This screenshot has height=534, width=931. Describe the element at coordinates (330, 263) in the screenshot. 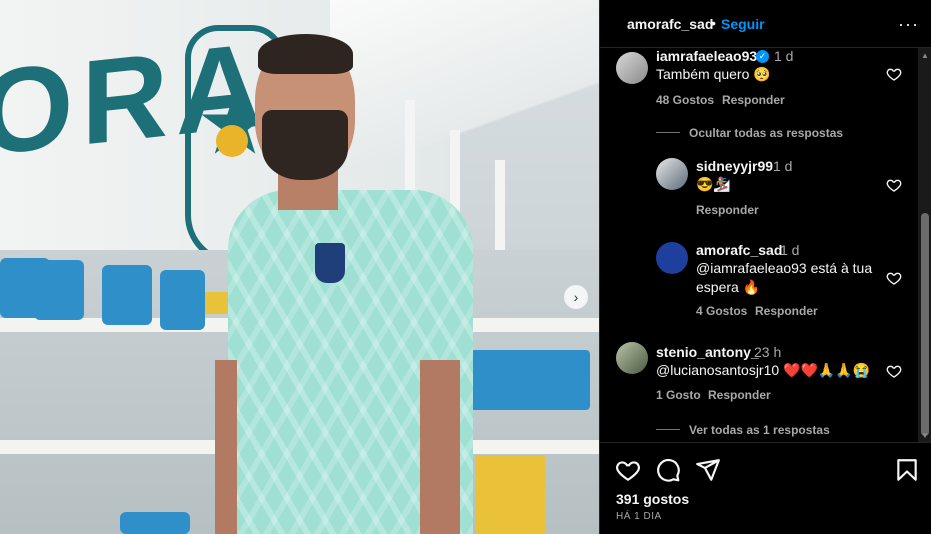

I see `shirt-badge` at that location.